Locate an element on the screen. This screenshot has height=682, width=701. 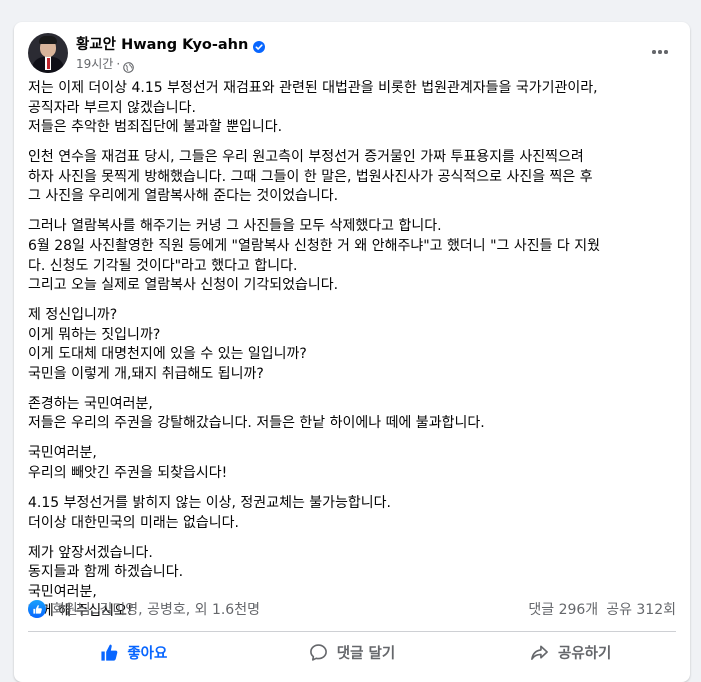
post-line: 그리고 오늘 실제로 열람복사 신청이 기각되었습니다. is located at coordinates (183, 285).